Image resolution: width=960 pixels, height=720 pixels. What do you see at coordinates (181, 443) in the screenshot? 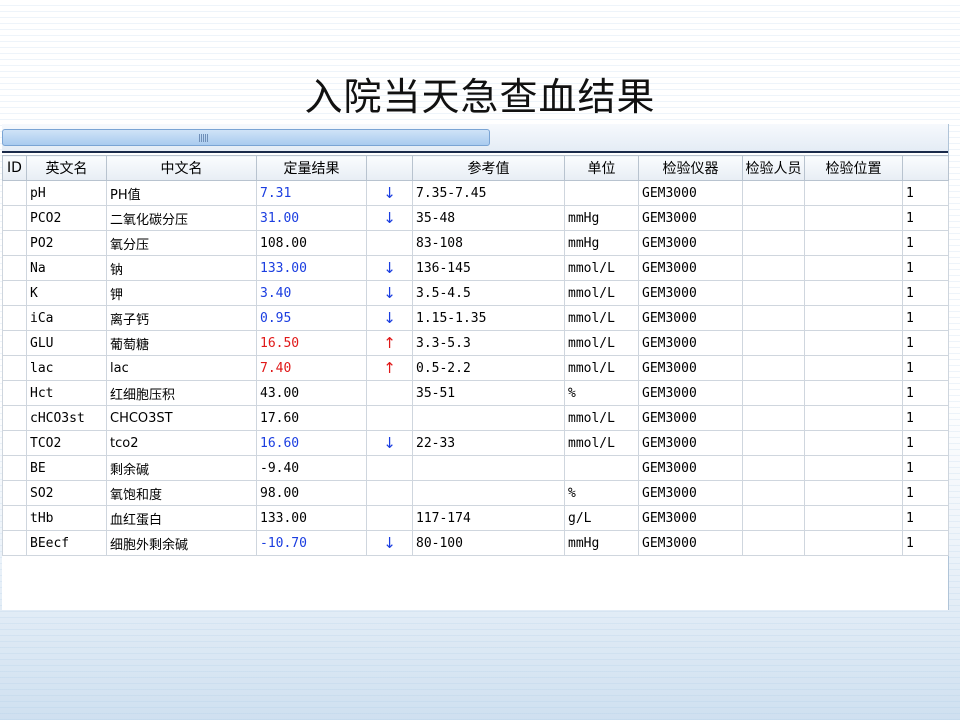
I see `cell-chinese-name: tco2` at bounding box center [181, 443].